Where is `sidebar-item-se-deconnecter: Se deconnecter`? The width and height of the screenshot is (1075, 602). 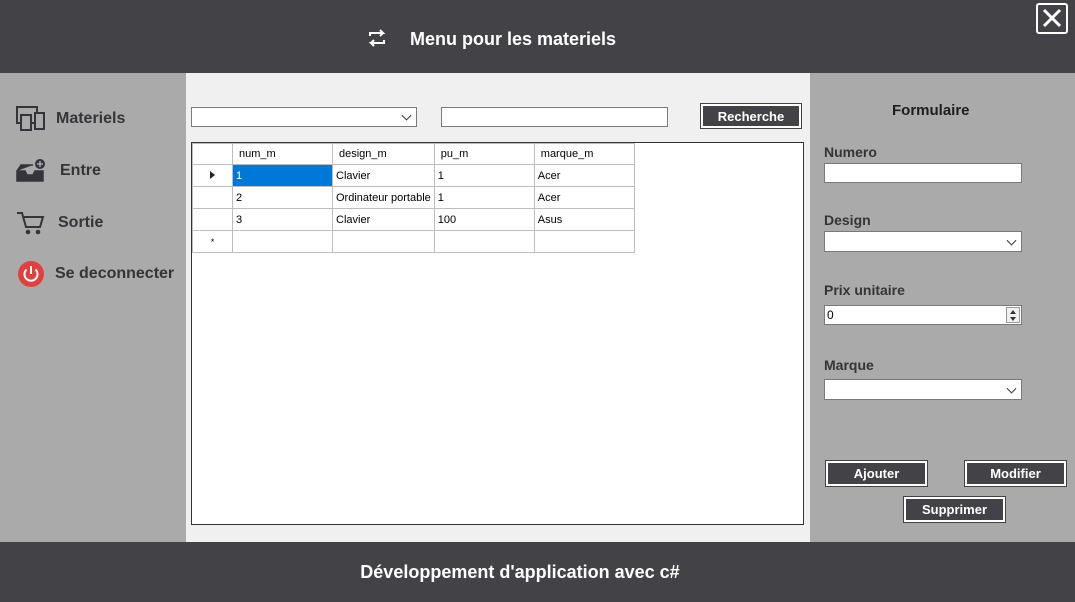
sidebar-item-se-deconnecter: Se deconnecter is located at coordinates (94, 274).